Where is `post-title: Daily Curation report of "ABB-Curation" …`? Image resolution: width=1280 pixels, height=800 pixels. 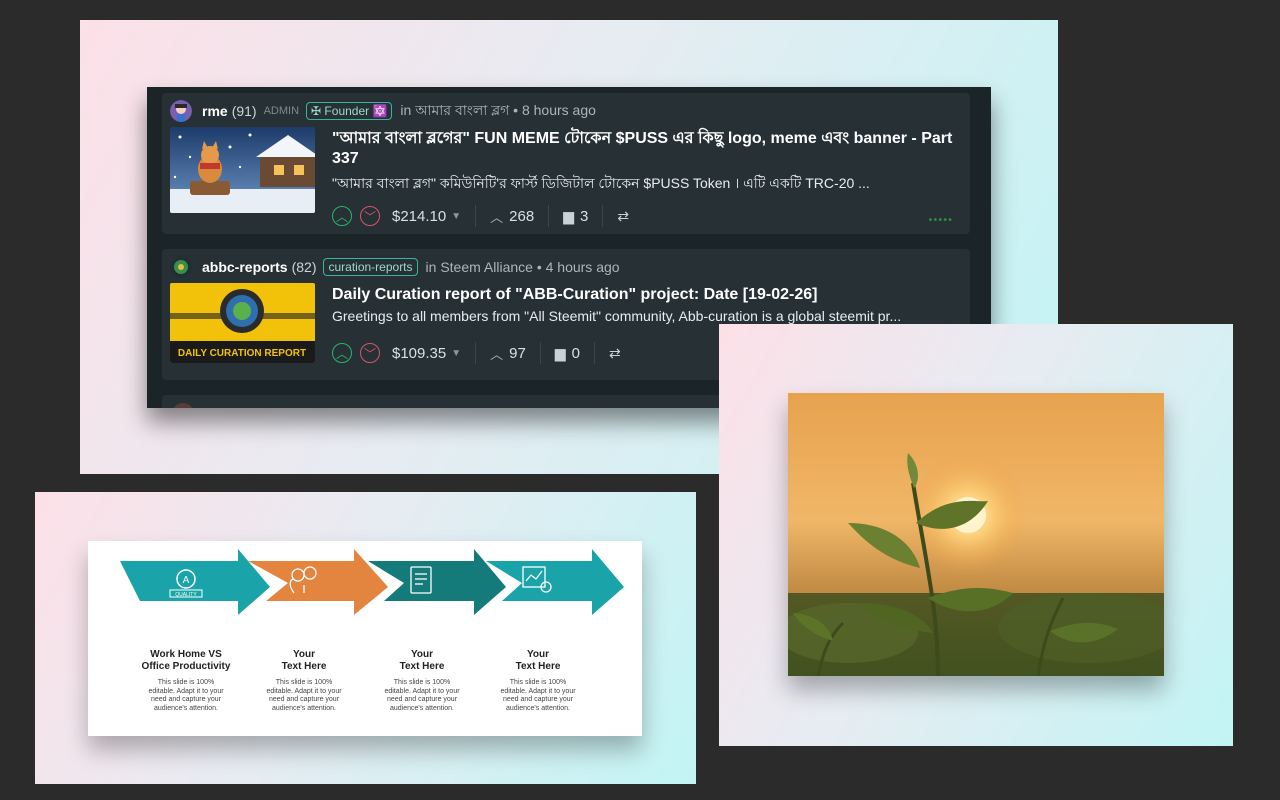 post-title: Daily Curation report of "ABB-Curation" … is located at coordinates (647, 295).